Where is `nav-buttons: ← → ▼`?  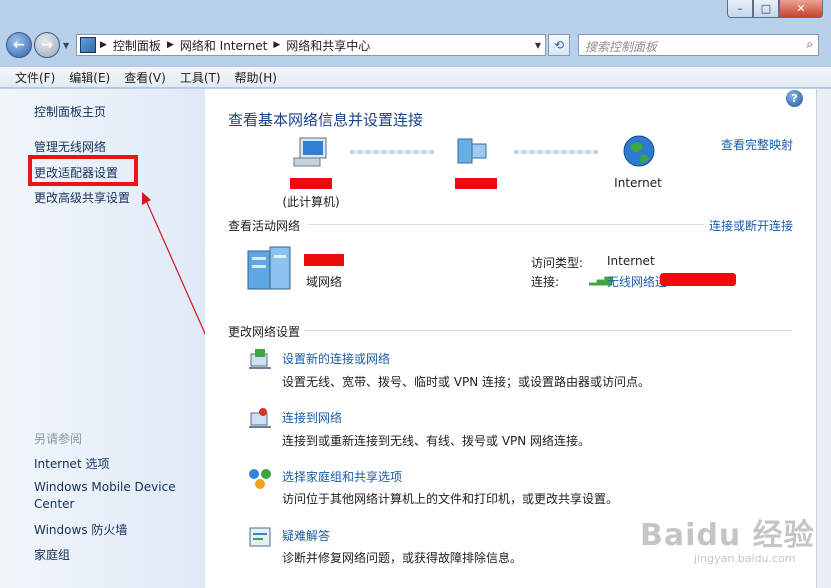
nav-buttons: ← → ▼ is located at coordinates (37, 45).